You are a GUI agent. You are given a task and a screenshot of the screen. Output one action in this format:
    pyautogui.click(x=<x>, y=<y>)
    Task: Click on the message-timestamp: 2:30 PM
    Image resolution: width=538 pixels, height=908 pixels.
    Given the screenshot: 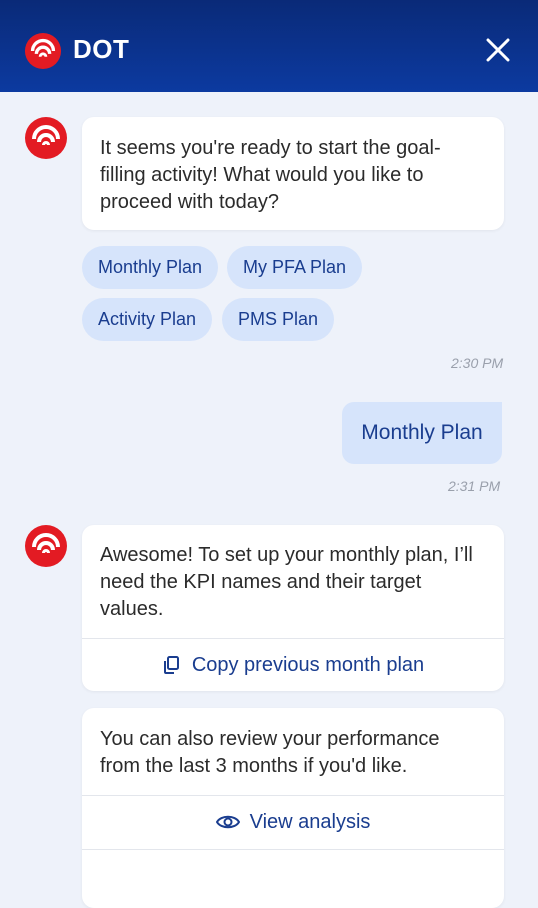 What is the action you would take?
    pyautogui.click(x=477, y=363)
    